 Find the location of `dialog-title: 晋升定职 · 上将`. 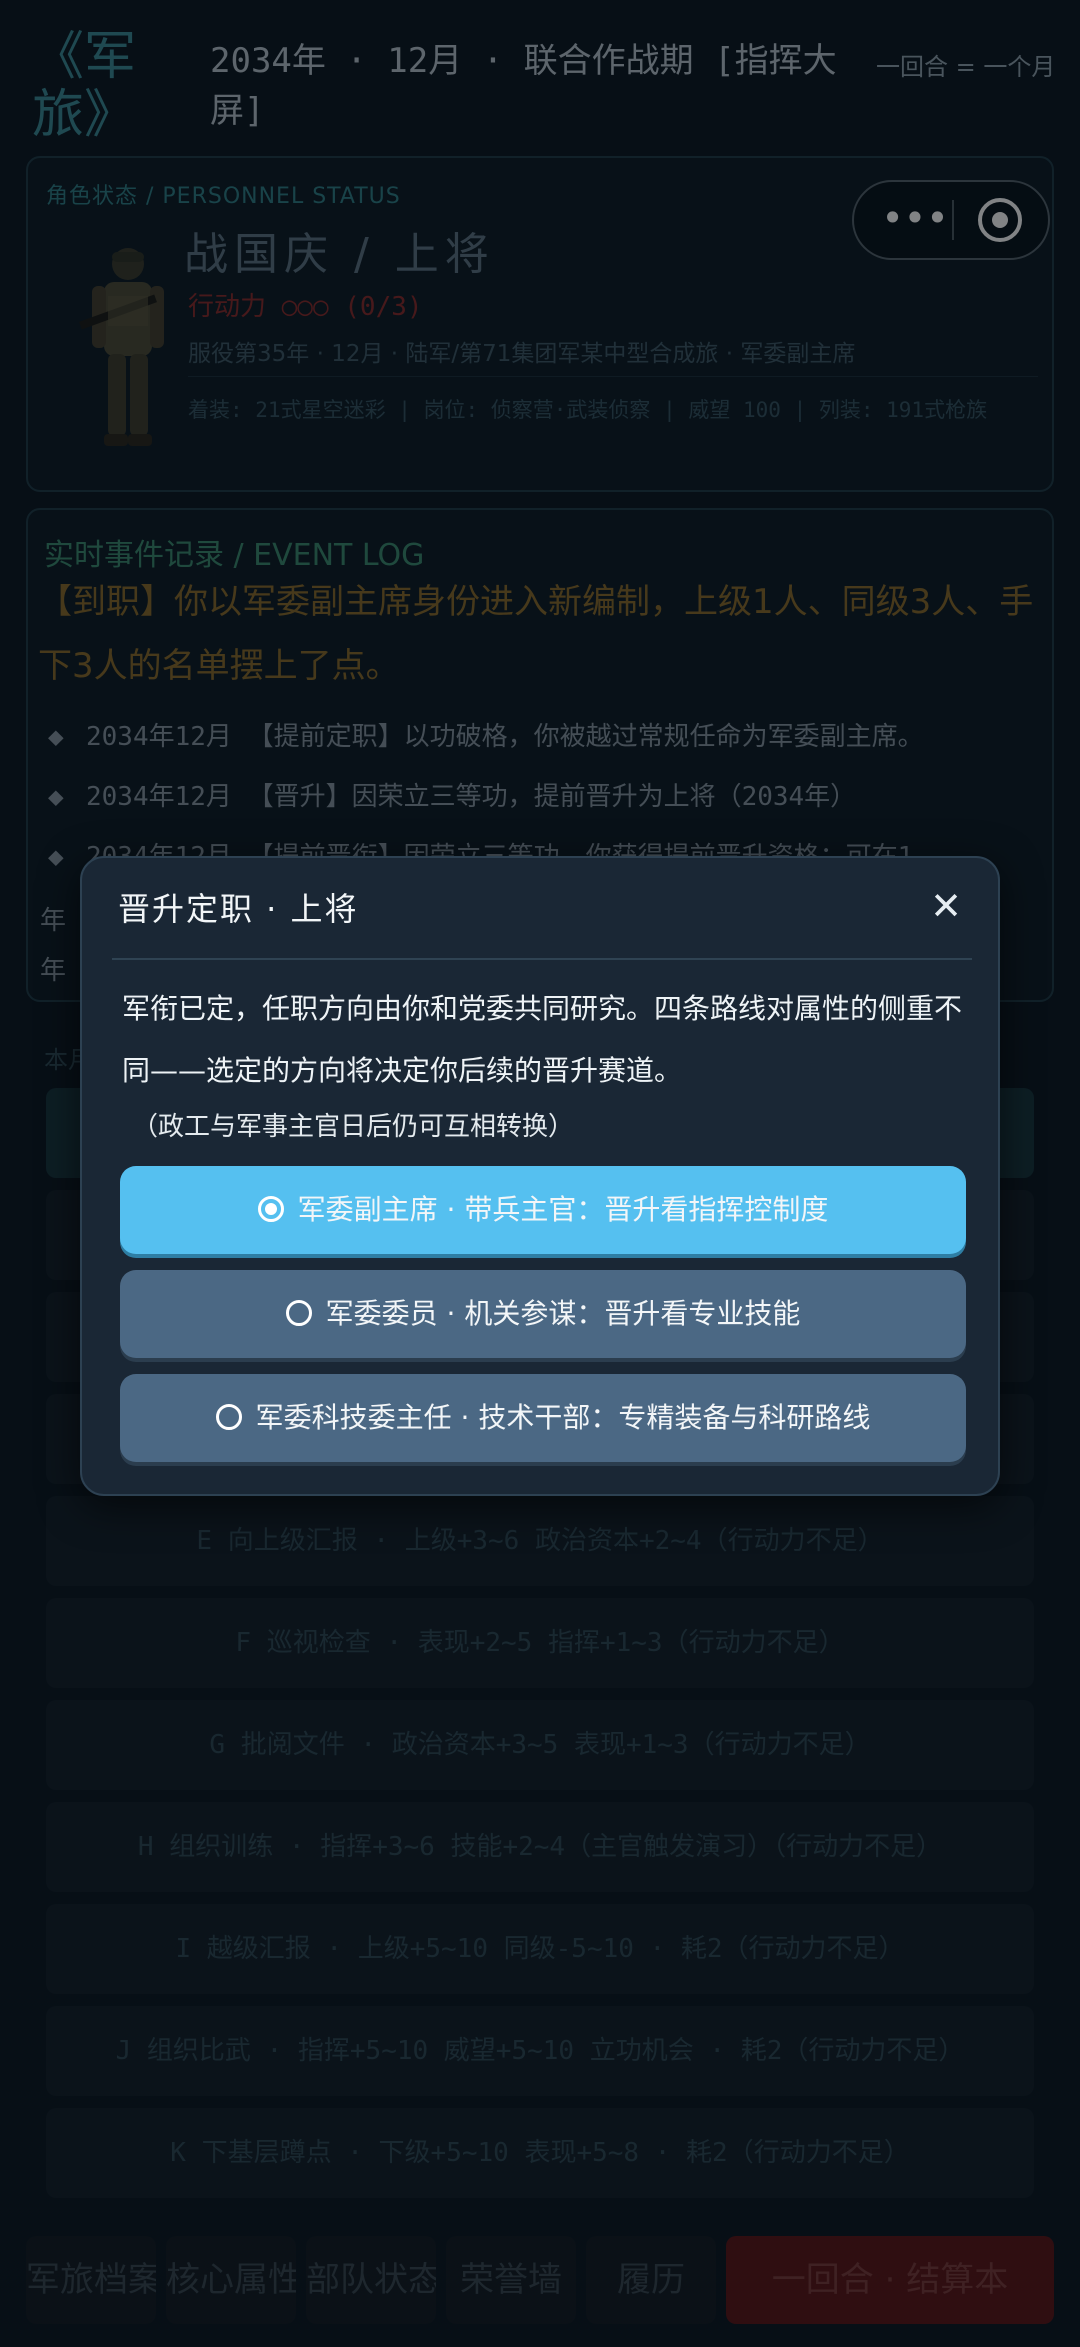

dialog-title: 晋升定职 · 上将 is located at coordinates (238, 909).